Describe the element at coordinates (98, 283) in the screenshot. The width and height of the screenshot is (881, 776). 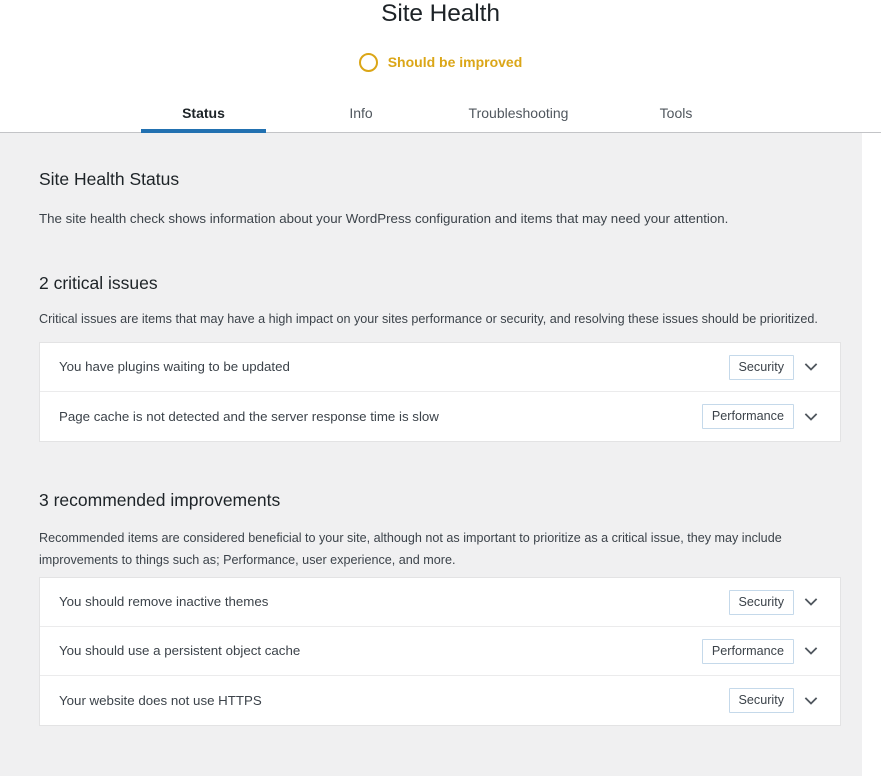
I see `critical-issues-heading: 2 critical issues` at that location.